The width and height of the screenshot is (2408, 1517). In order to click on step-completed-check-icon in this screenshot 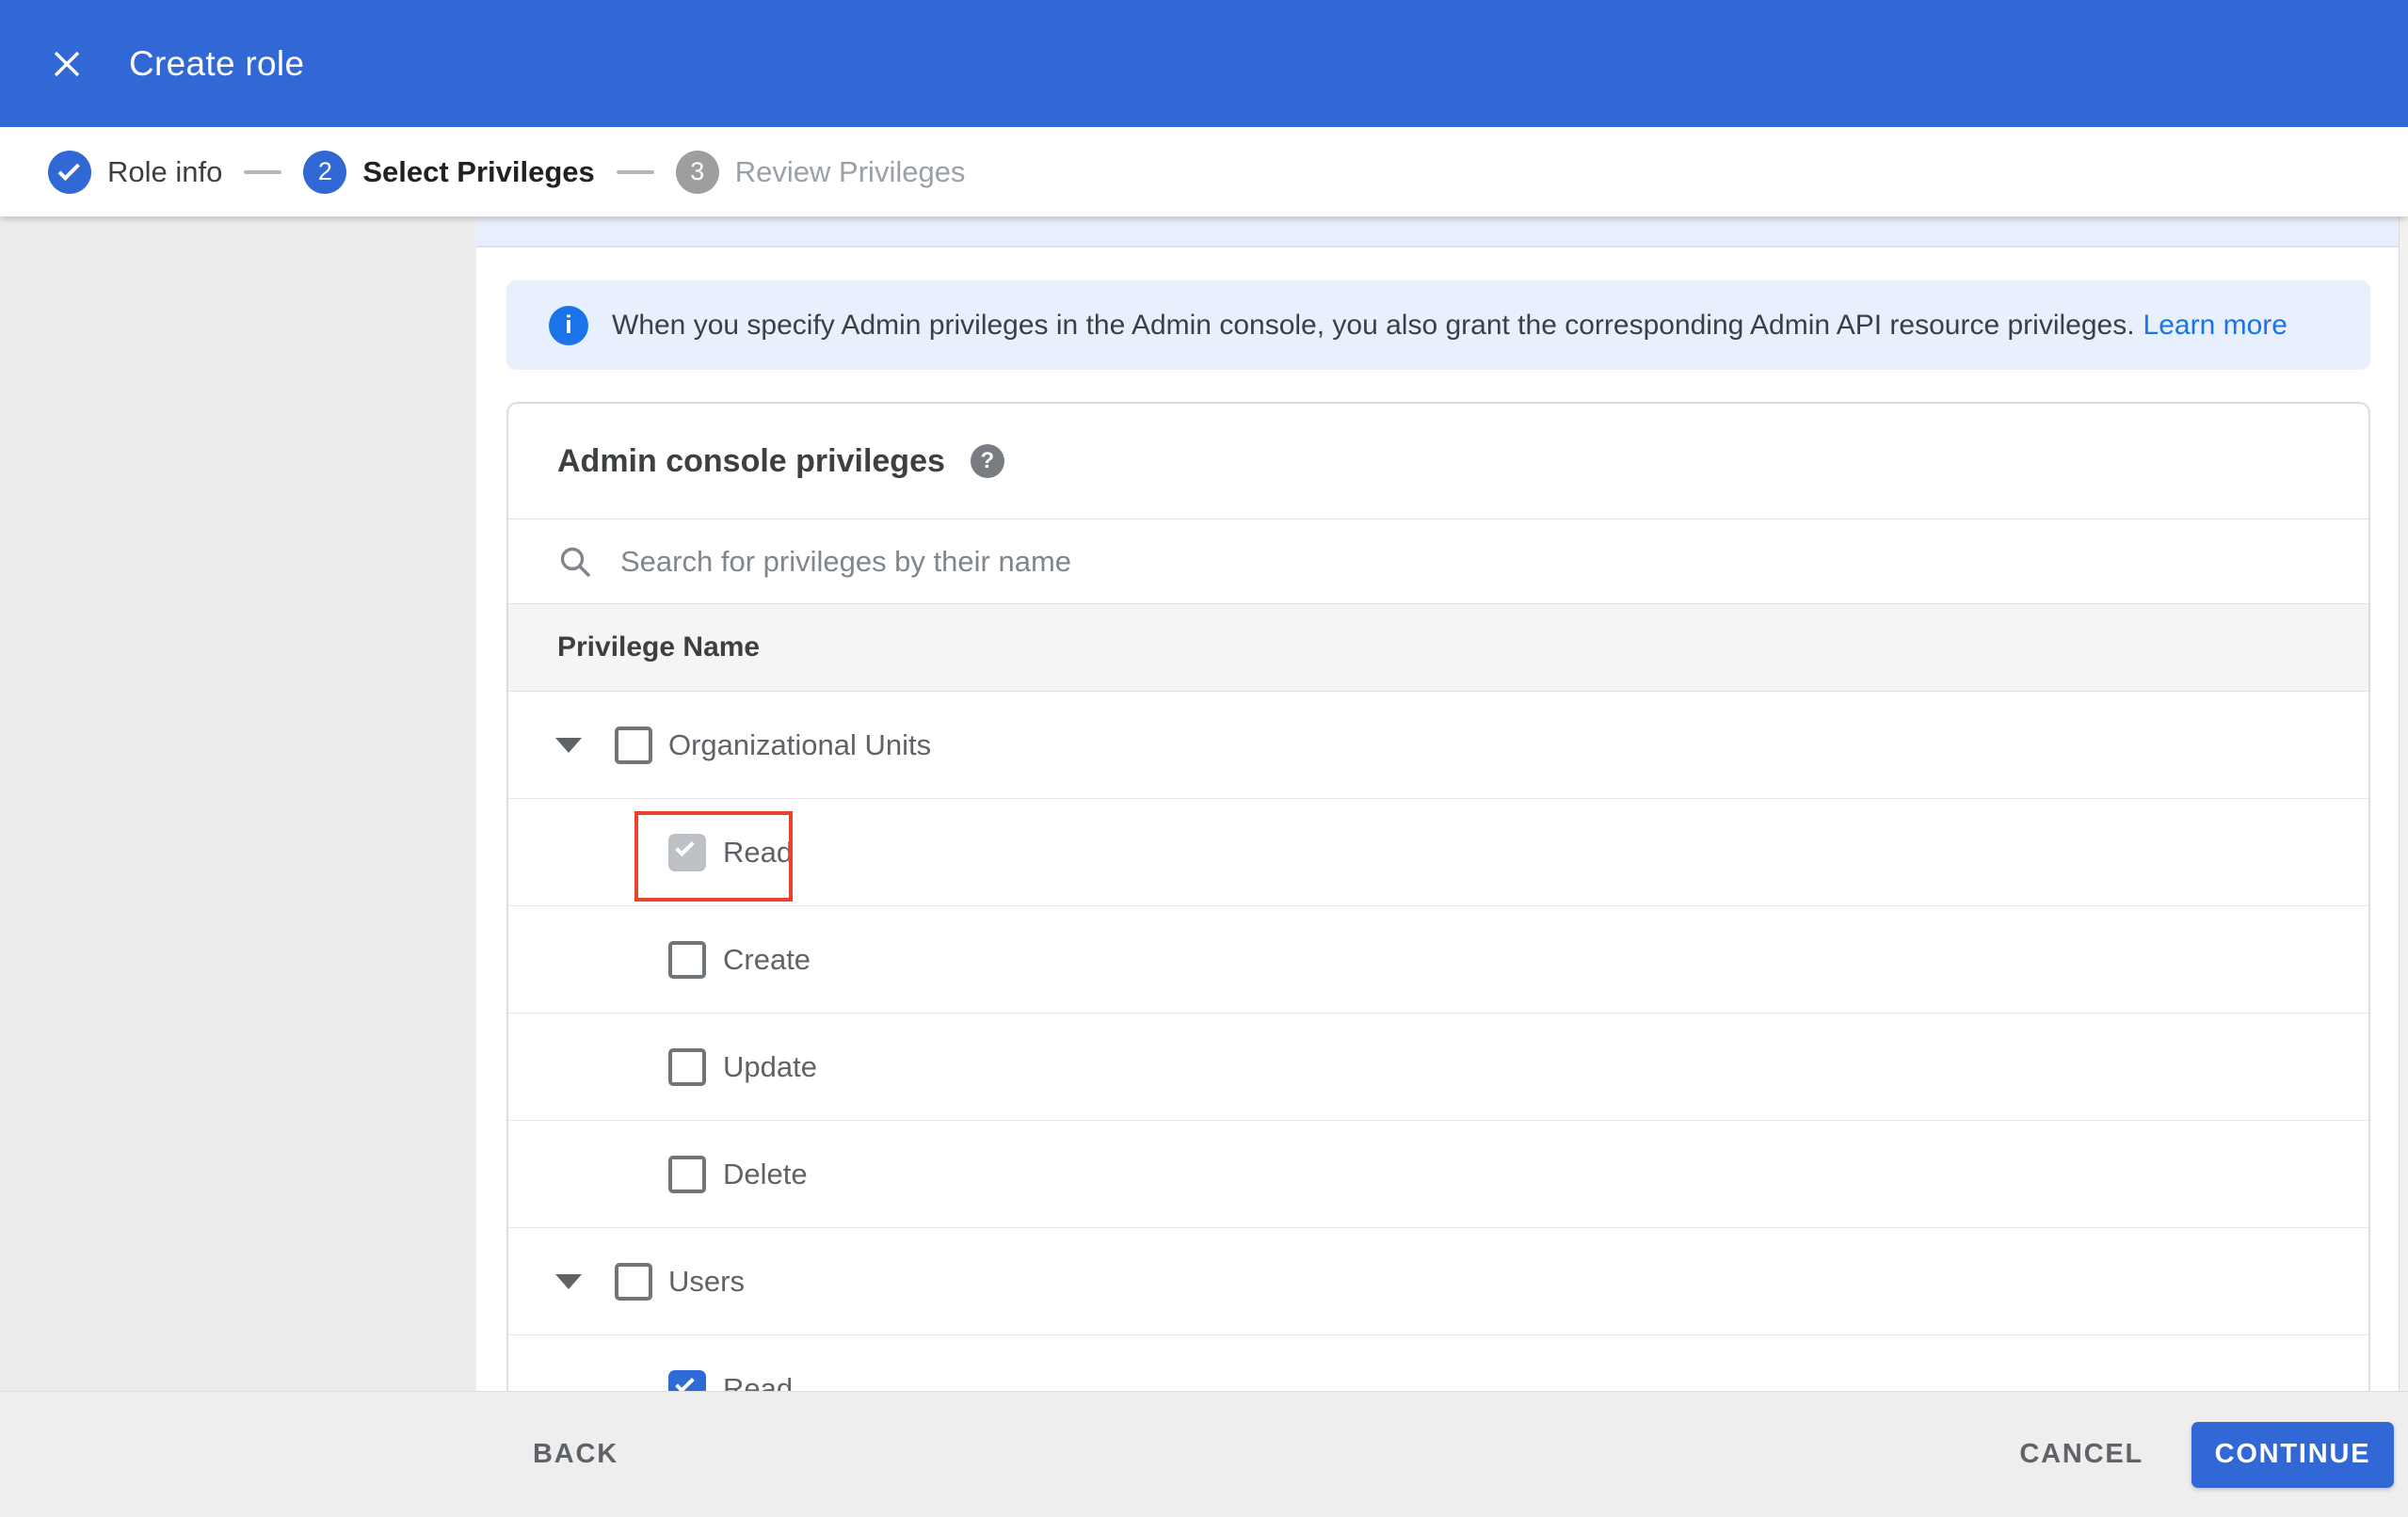, I will do `click(70, 172)`.